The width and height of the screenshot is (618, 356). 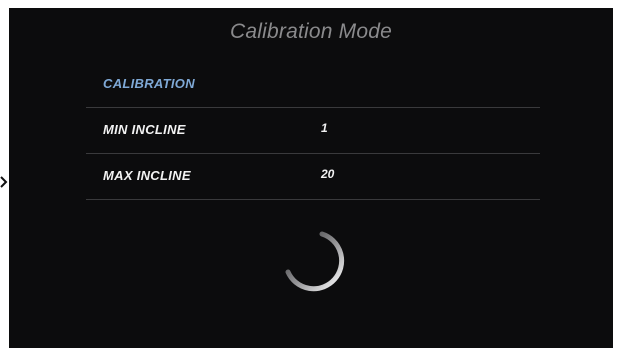 What do you see at coordinates (4, 182) in the screenshot?
I see `left-edge-arrow-icon` at bounding box center [4, 182].